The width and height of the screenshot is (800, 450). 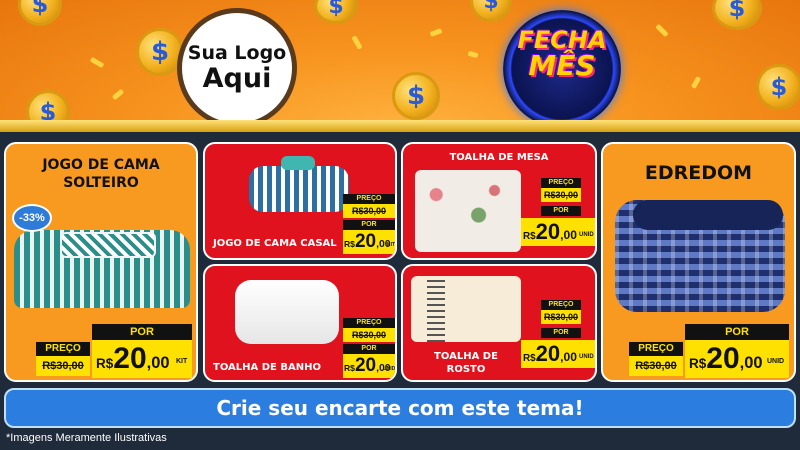 I want to click on product-title-line-1: TOALHA DE, so click(x=466, y=356).